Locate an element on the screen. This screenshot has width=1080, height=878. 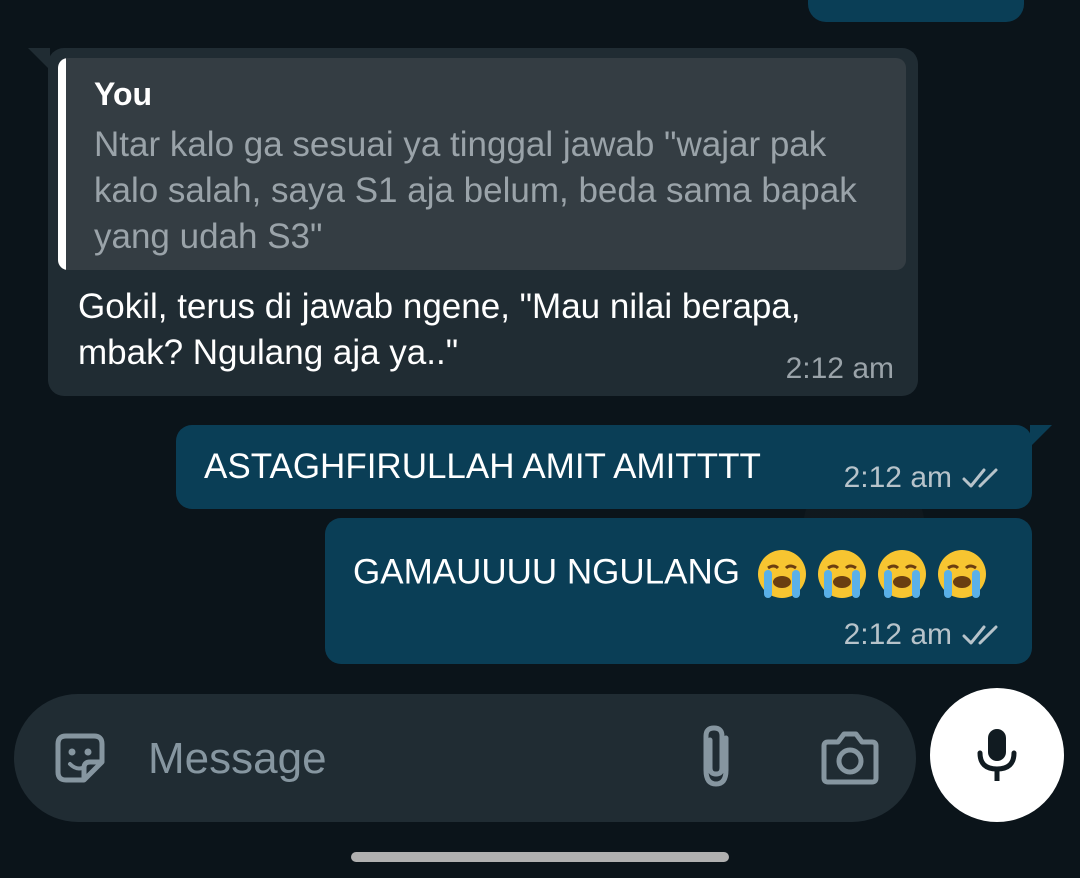
mic-icon is located at coordinates (997, 755).